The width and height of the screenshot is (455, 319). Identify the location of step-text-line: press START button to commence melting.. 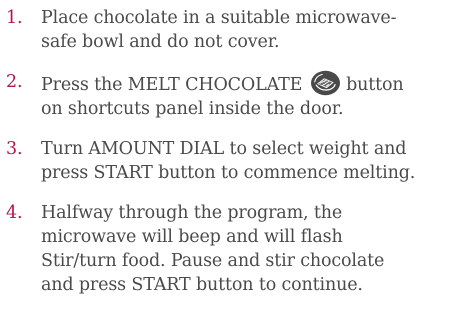
(228, 173).